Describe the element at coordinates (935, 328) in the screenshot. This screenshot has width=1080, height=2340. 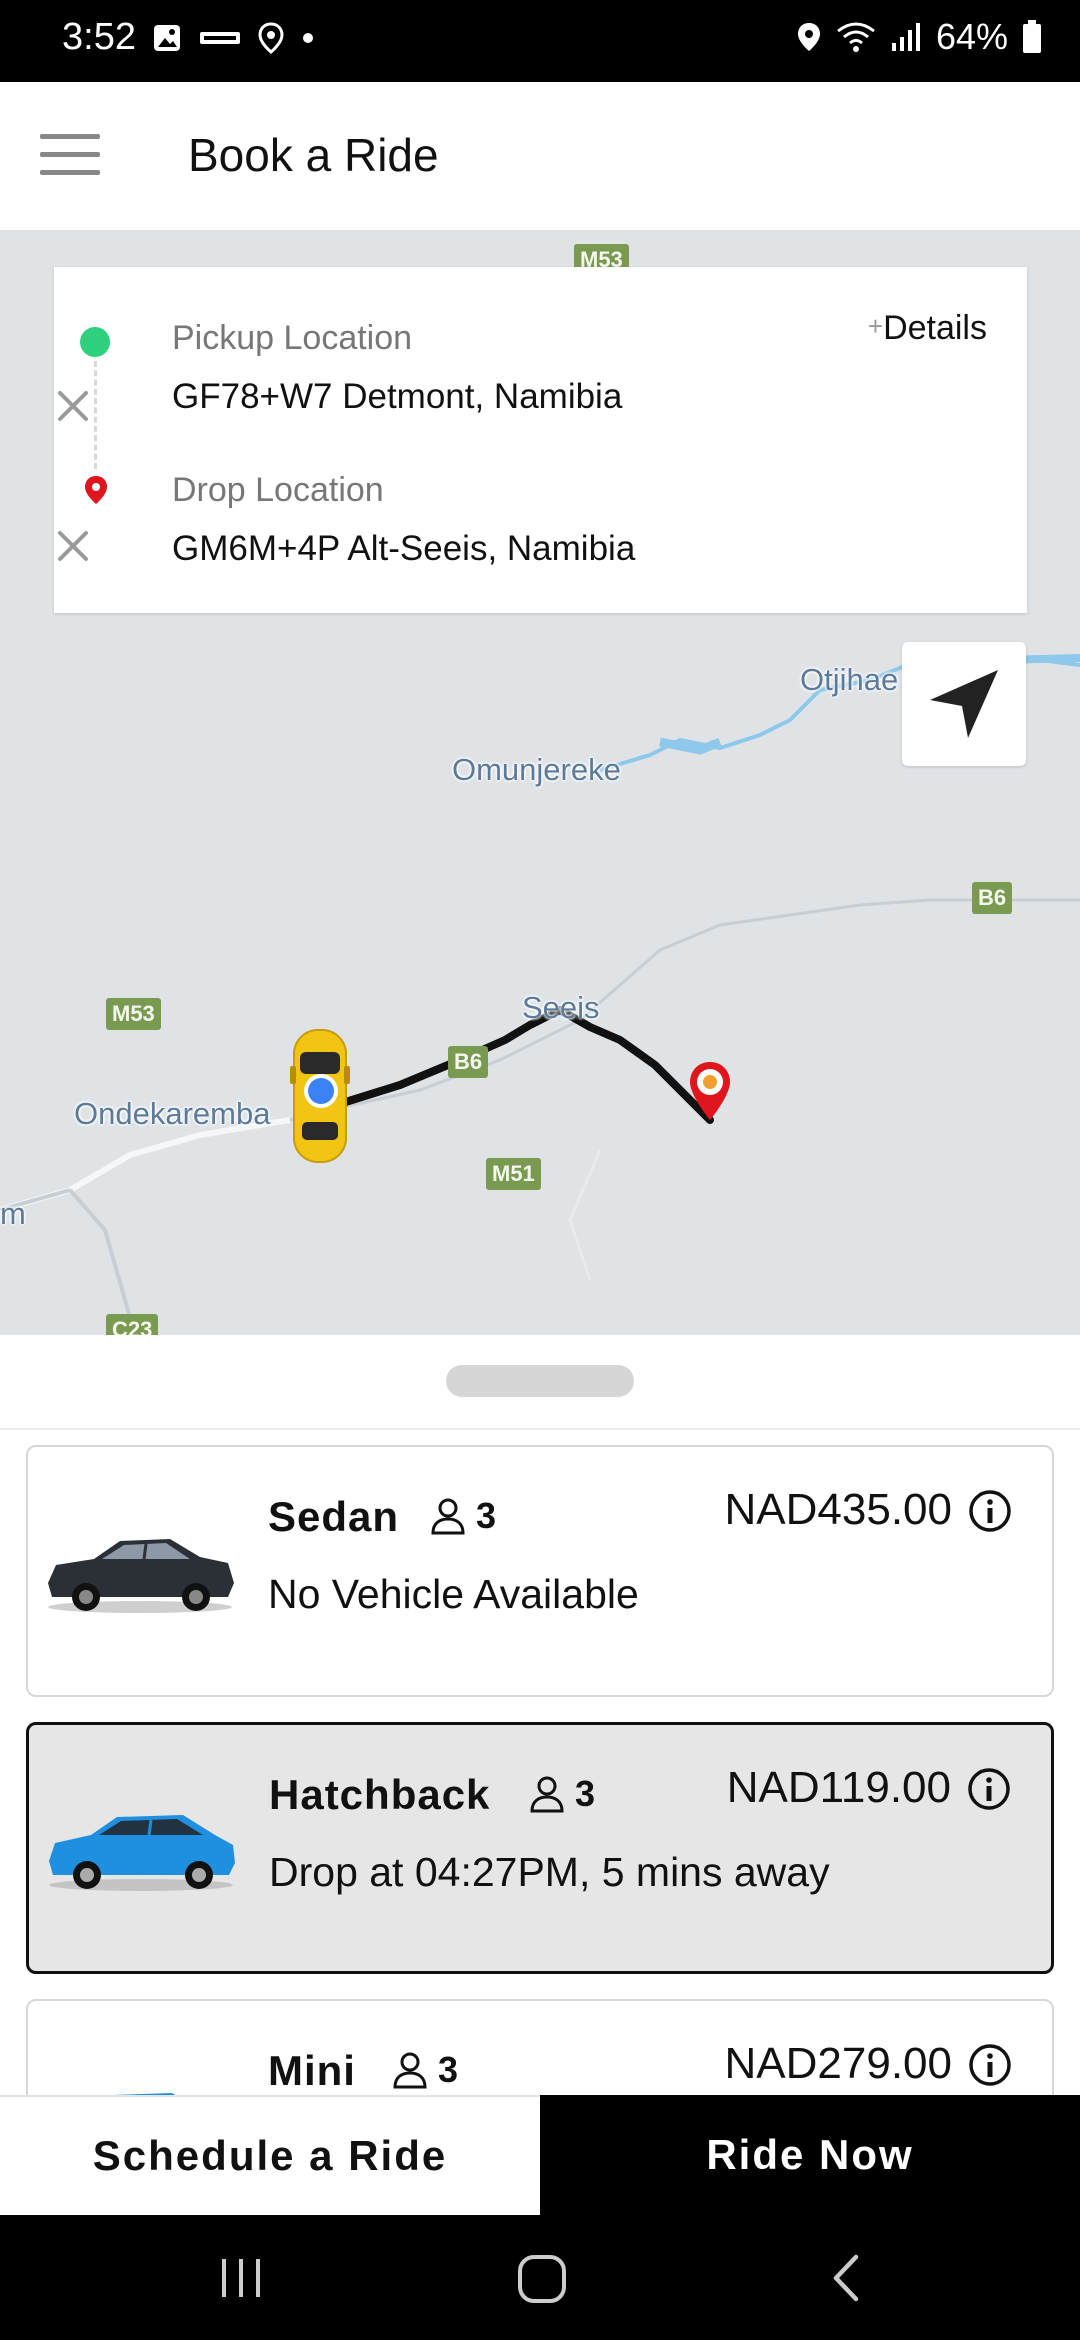
I see `details-label: Details` at that location.